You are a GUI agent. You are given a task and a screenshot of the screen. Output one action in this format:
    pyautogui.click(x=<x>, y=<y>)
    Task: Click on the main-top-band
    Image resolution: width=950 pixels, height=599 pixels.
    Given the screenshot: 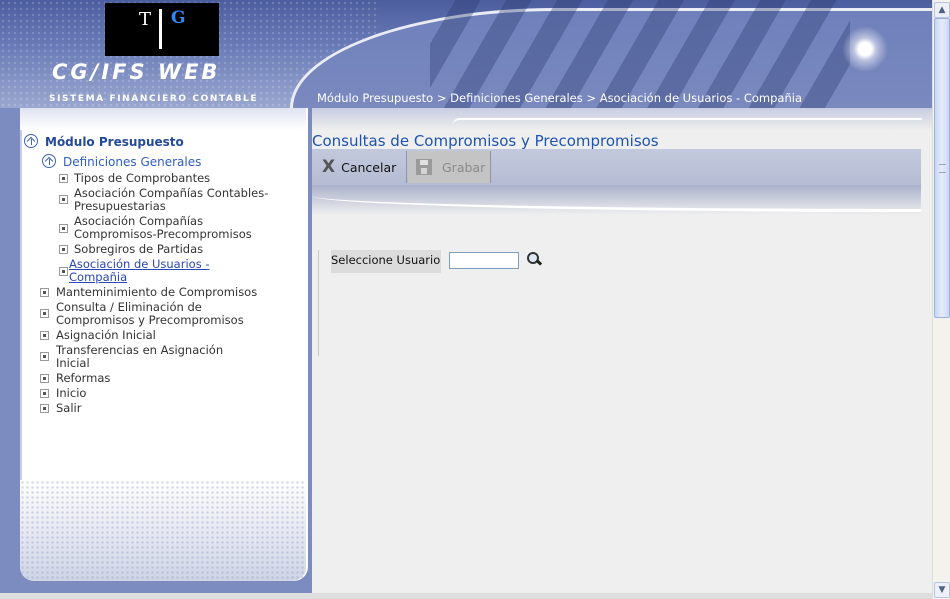 What is the action you would take?
    pyautogui.click(x=622, y=119)
    